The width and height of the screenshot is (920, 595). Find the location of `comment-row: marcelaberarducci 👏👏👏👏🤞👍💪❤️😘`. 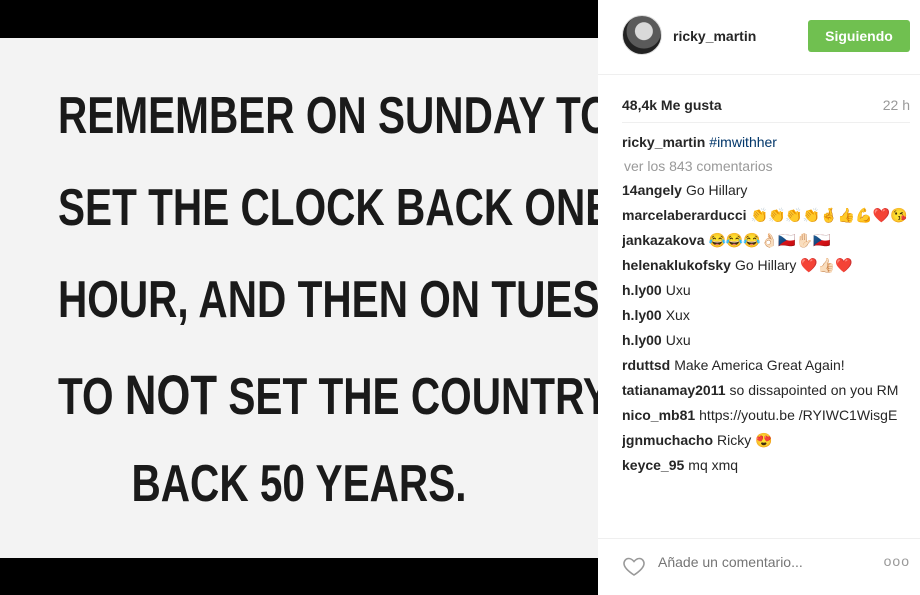

comment-row: marcelaberarducci 👏👏👏👏🤞👍💪❤️😘 is located at coordinates (767, 215).